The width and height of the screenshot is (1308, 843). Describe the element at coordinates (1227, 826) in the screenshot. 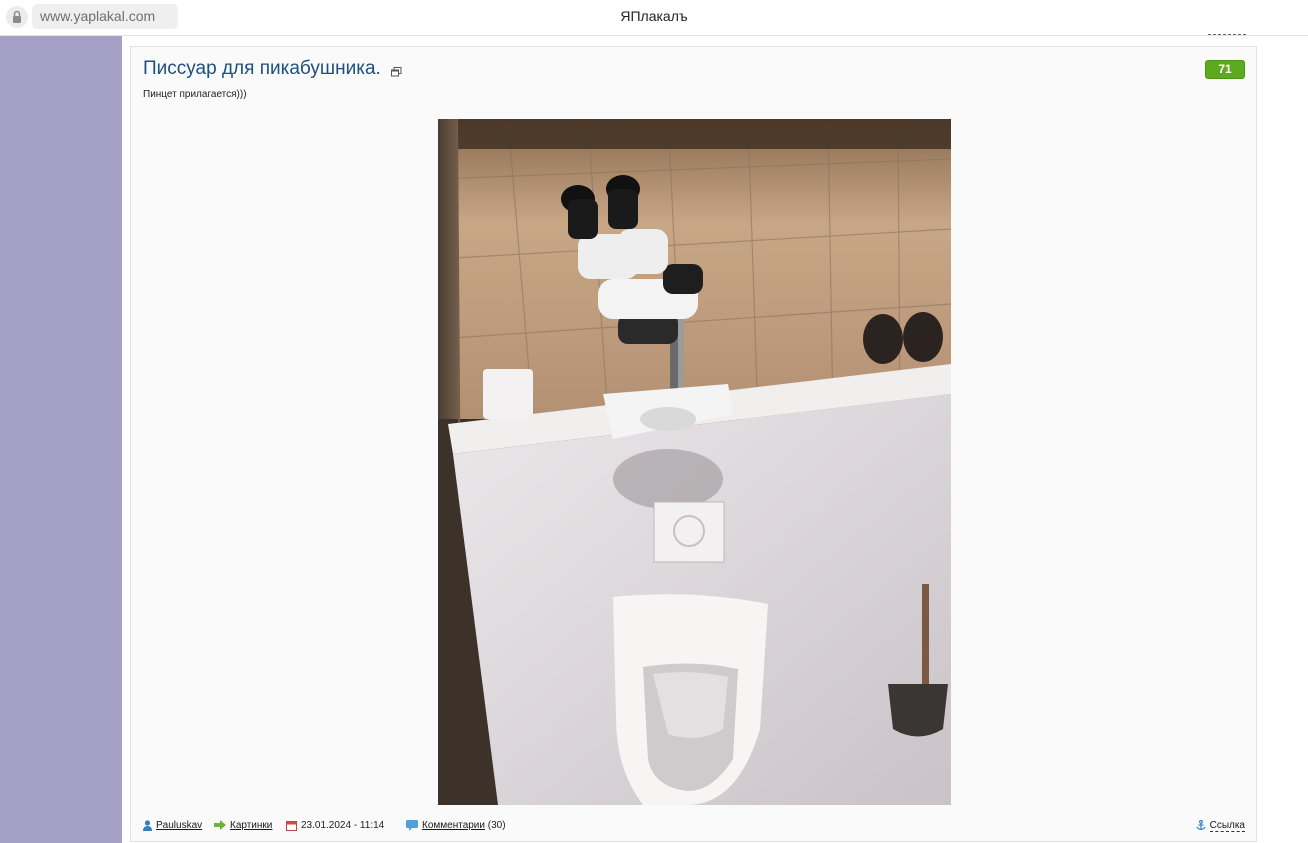

I see `permalink-link: Ссылка` at that location.